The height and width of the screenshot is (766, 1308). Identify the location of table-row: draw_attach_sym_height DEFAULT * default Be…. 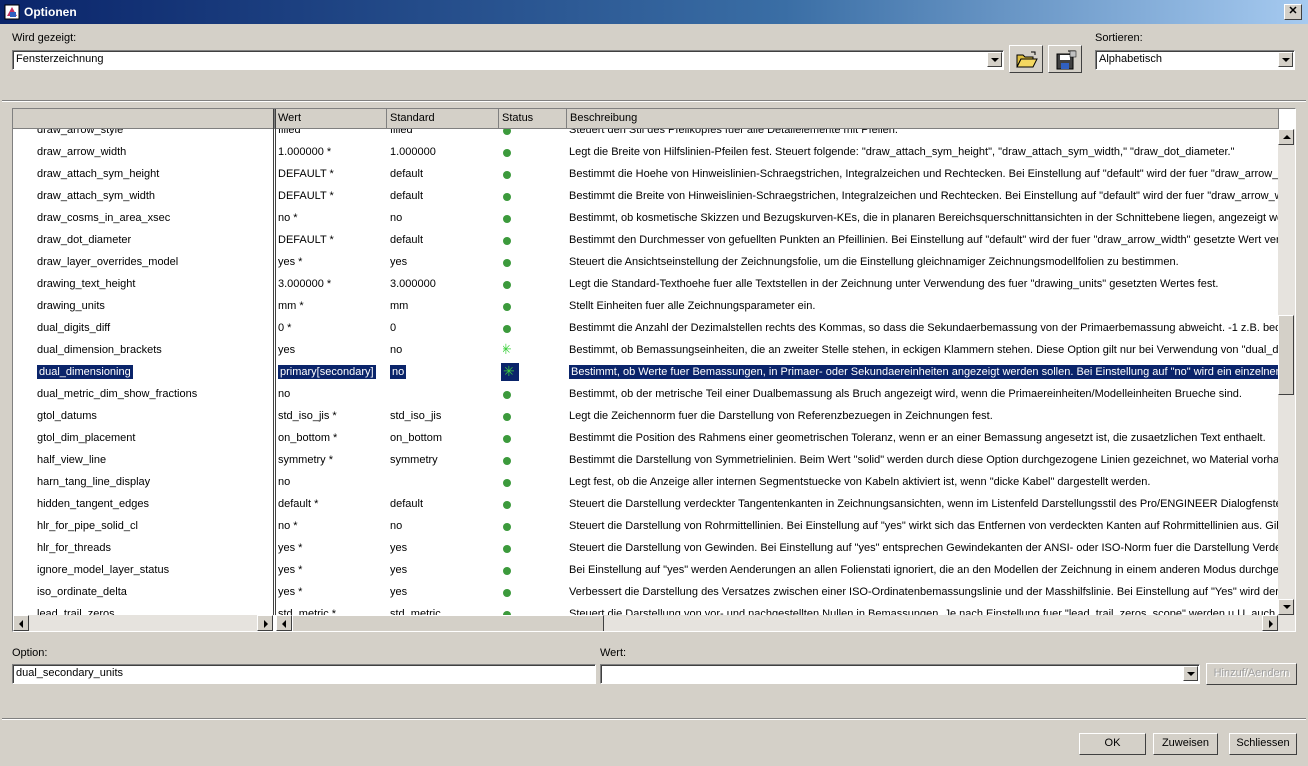
(646, 174).